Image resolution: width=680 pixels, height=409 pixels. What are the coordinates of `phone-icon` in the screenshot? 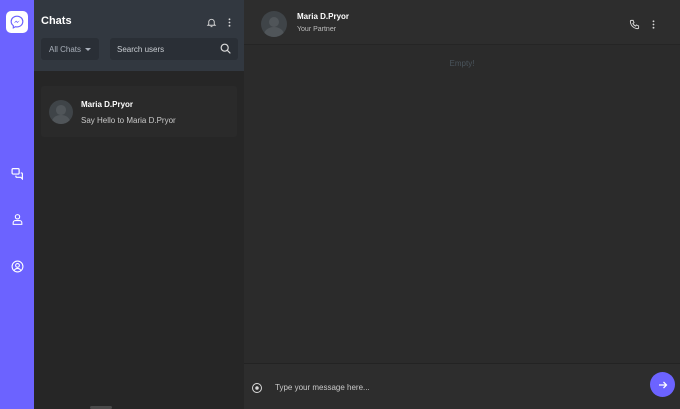 It's located at (634, 24).